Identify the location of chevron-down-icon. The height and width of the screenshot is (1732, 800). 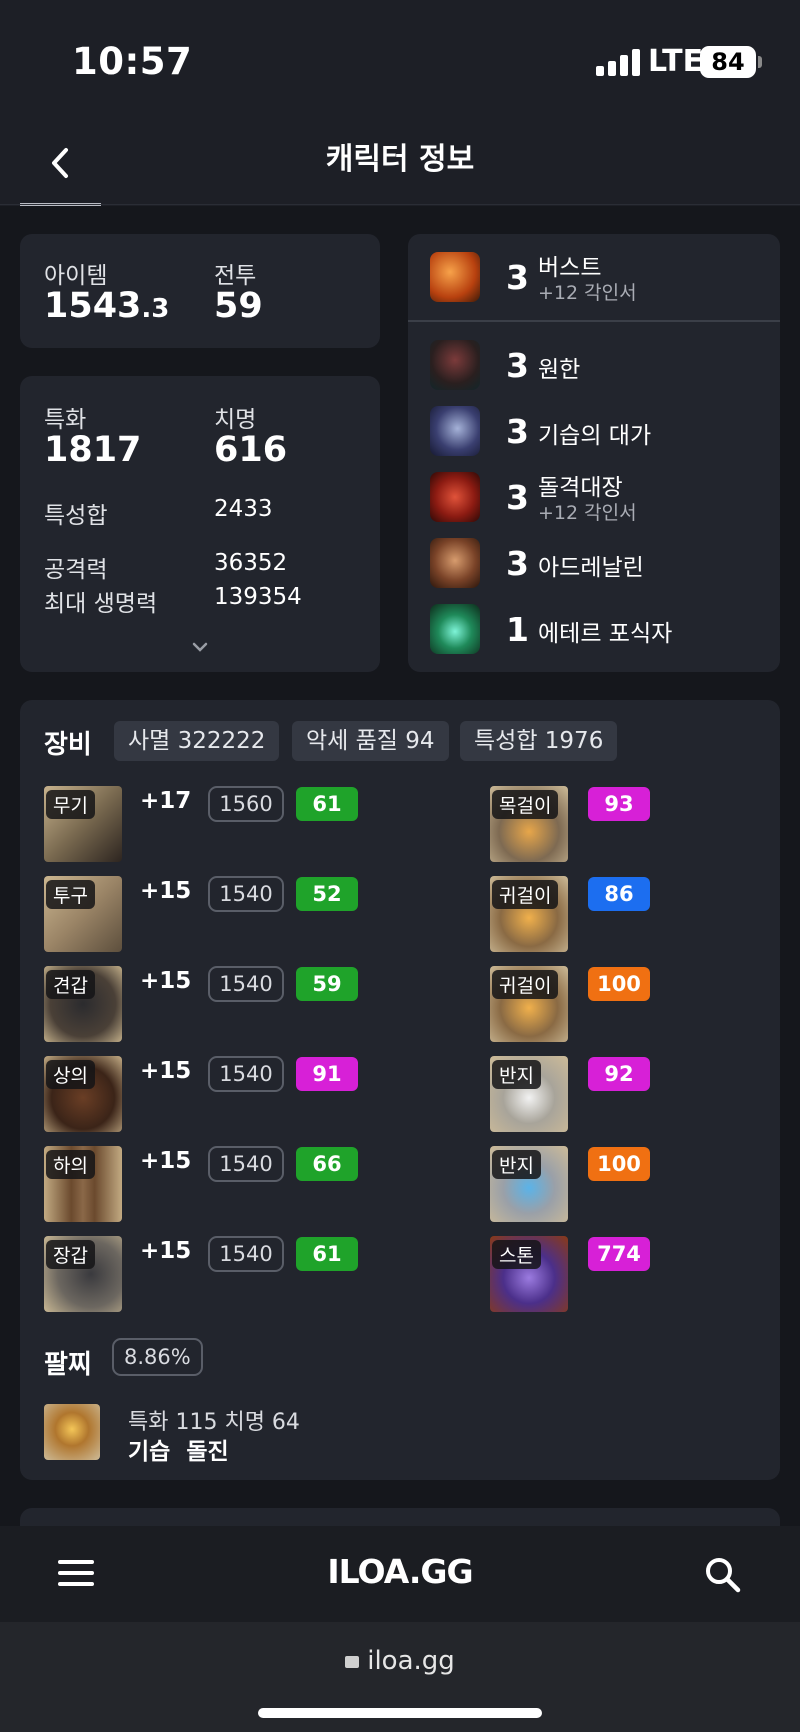
(200, 647).